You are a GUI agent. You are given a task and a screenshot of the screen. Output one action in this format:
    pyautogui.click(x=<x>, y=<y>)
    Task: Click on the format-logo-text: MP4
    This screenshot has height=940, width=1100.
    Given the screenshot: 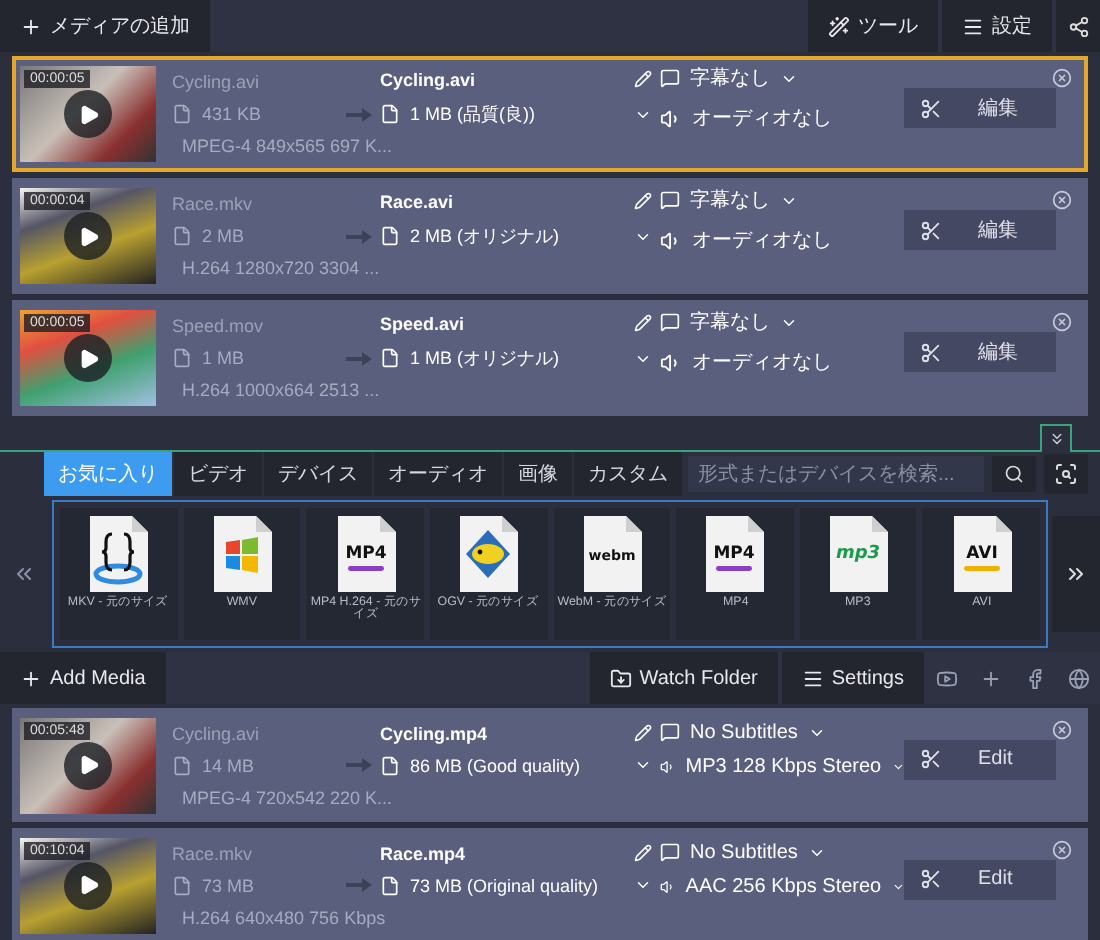 What is the action you would take?
    pyautogui.click(x=365, y=554)
    